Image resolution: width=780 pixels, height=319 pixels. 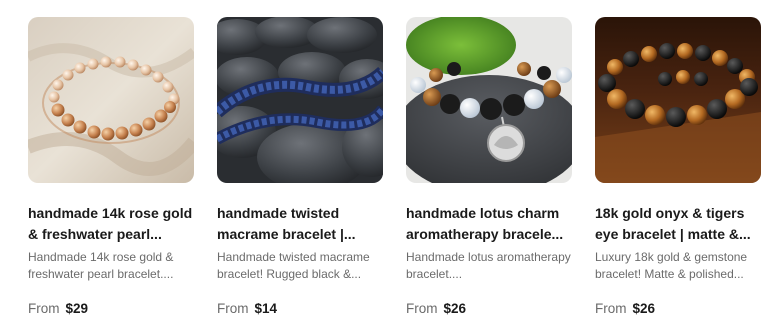 What do you see at coordinates (77, 308) in the screenshot?
I see `product-price: $29` at bounding box center [77, 308].